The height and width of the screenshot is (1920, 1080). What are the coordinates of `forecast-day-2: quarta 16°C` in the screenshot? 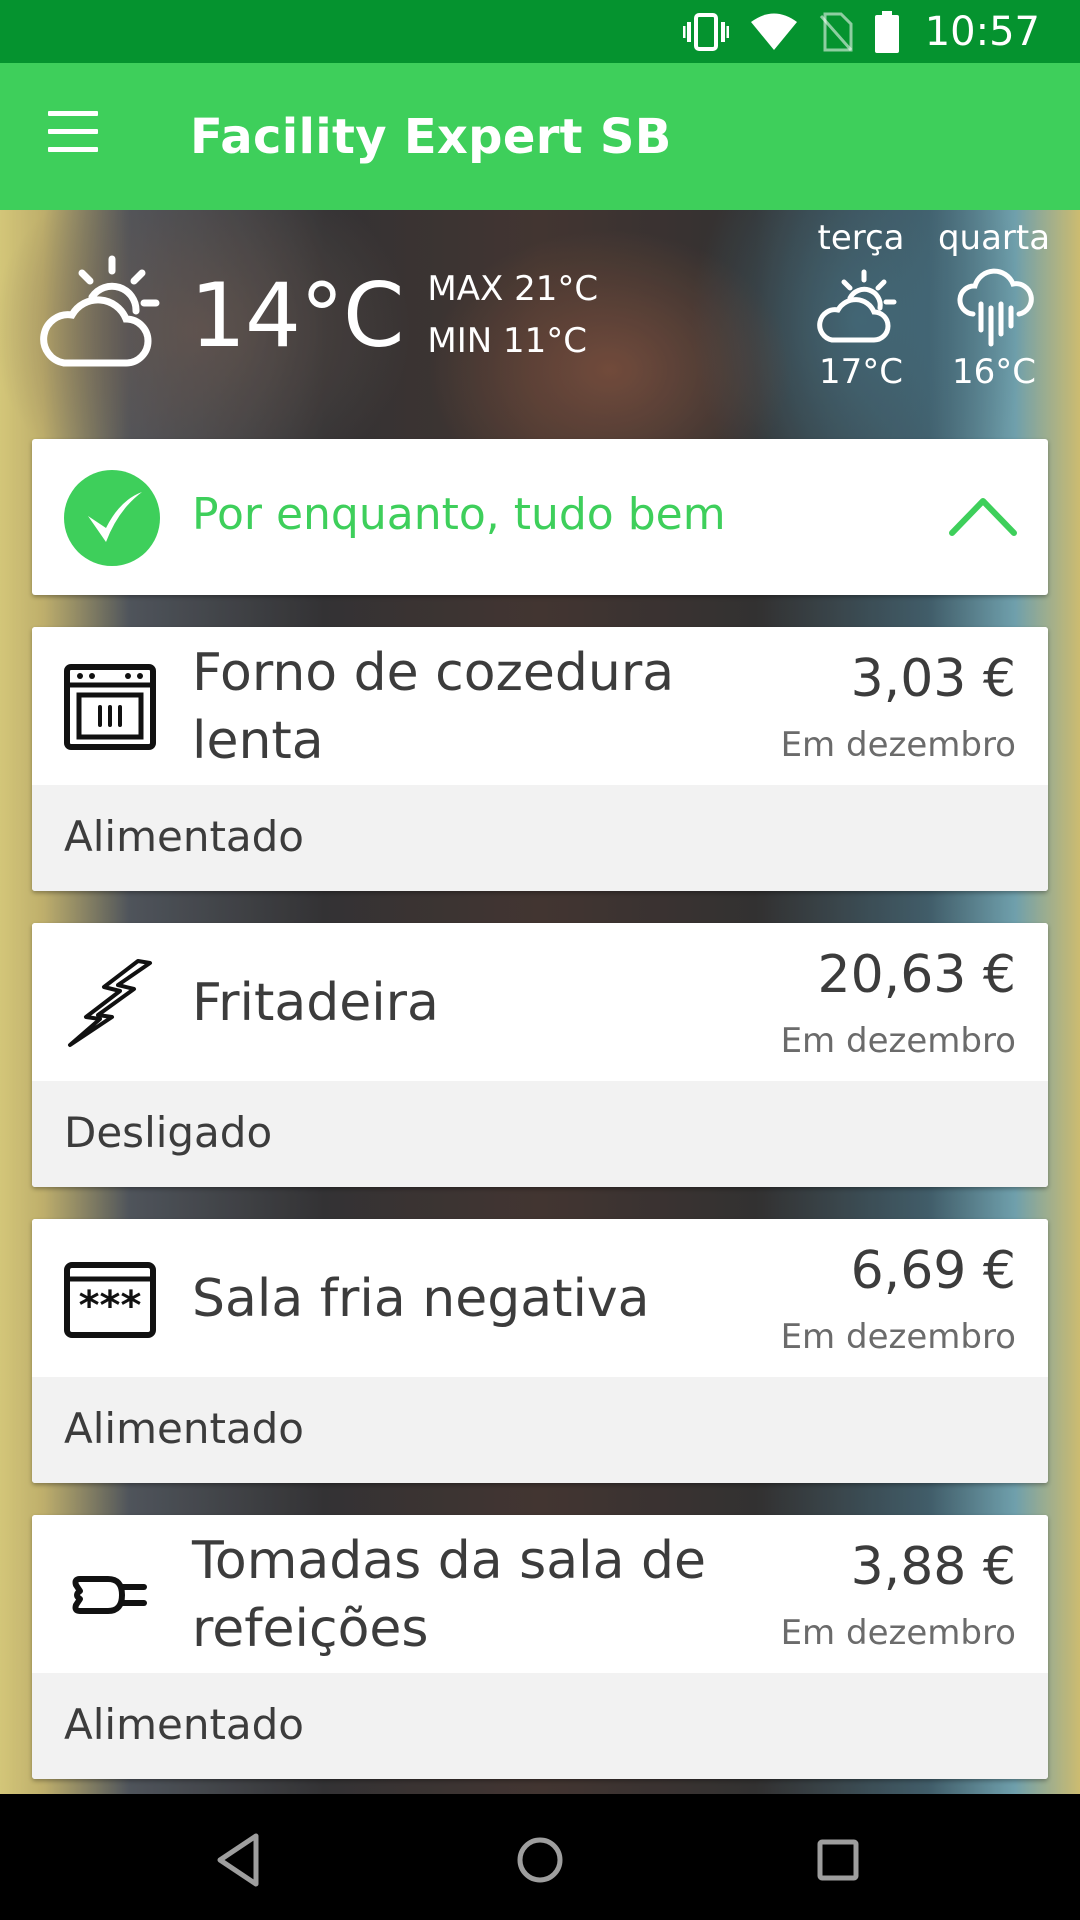 It's located at (994, 305).